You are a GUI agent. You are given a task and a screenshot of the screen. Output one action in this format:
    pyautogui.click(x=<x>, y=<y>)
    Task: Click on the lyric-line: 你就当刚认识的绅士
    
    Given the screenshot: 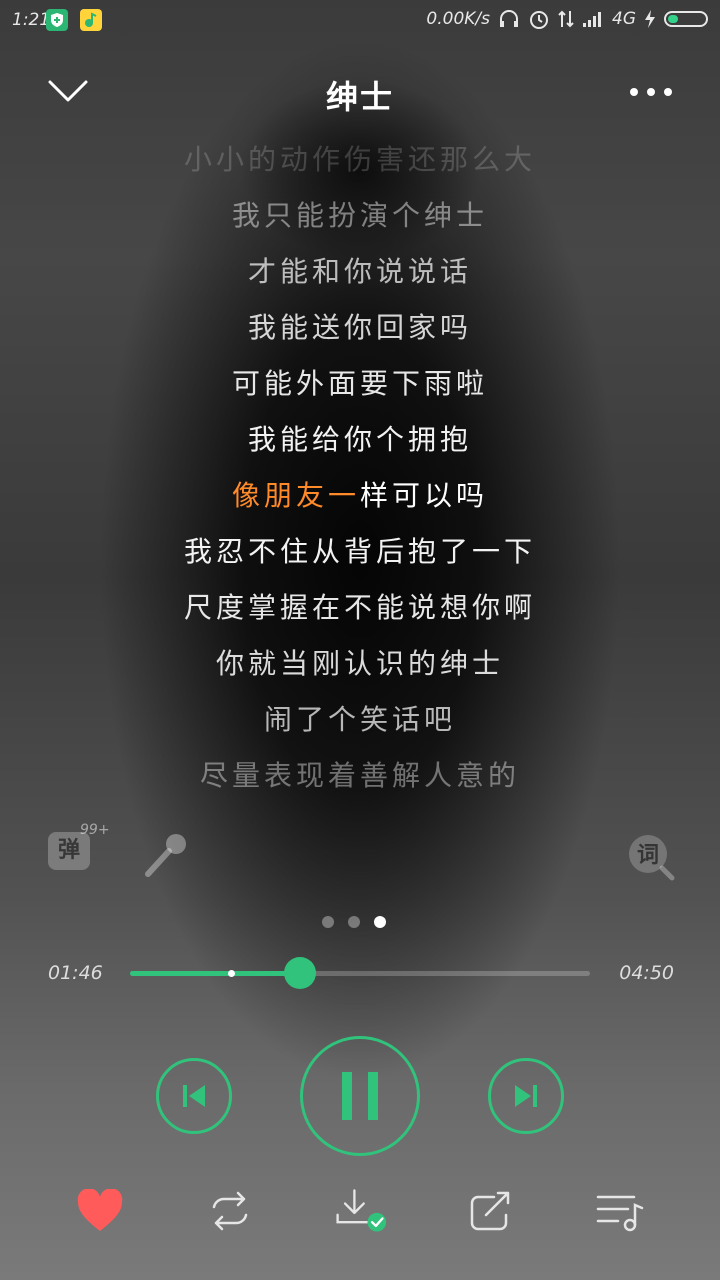 What is the action you would take?
    pyautogui.click(x=359, y=663)
    